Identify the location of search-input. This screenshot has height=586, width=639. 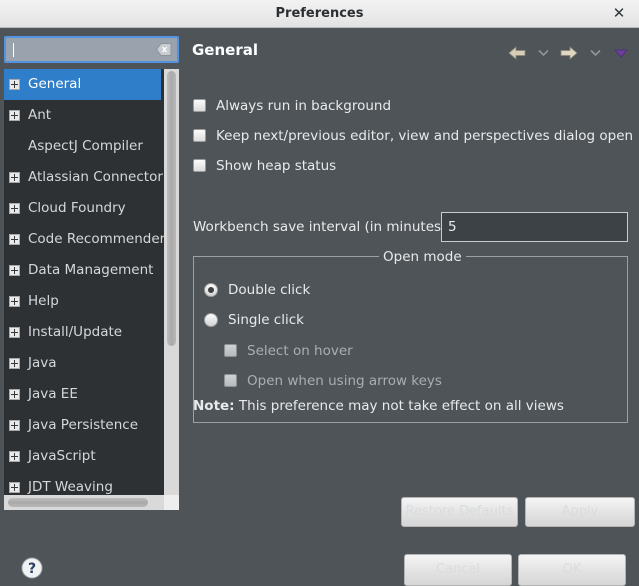
(79, 50).